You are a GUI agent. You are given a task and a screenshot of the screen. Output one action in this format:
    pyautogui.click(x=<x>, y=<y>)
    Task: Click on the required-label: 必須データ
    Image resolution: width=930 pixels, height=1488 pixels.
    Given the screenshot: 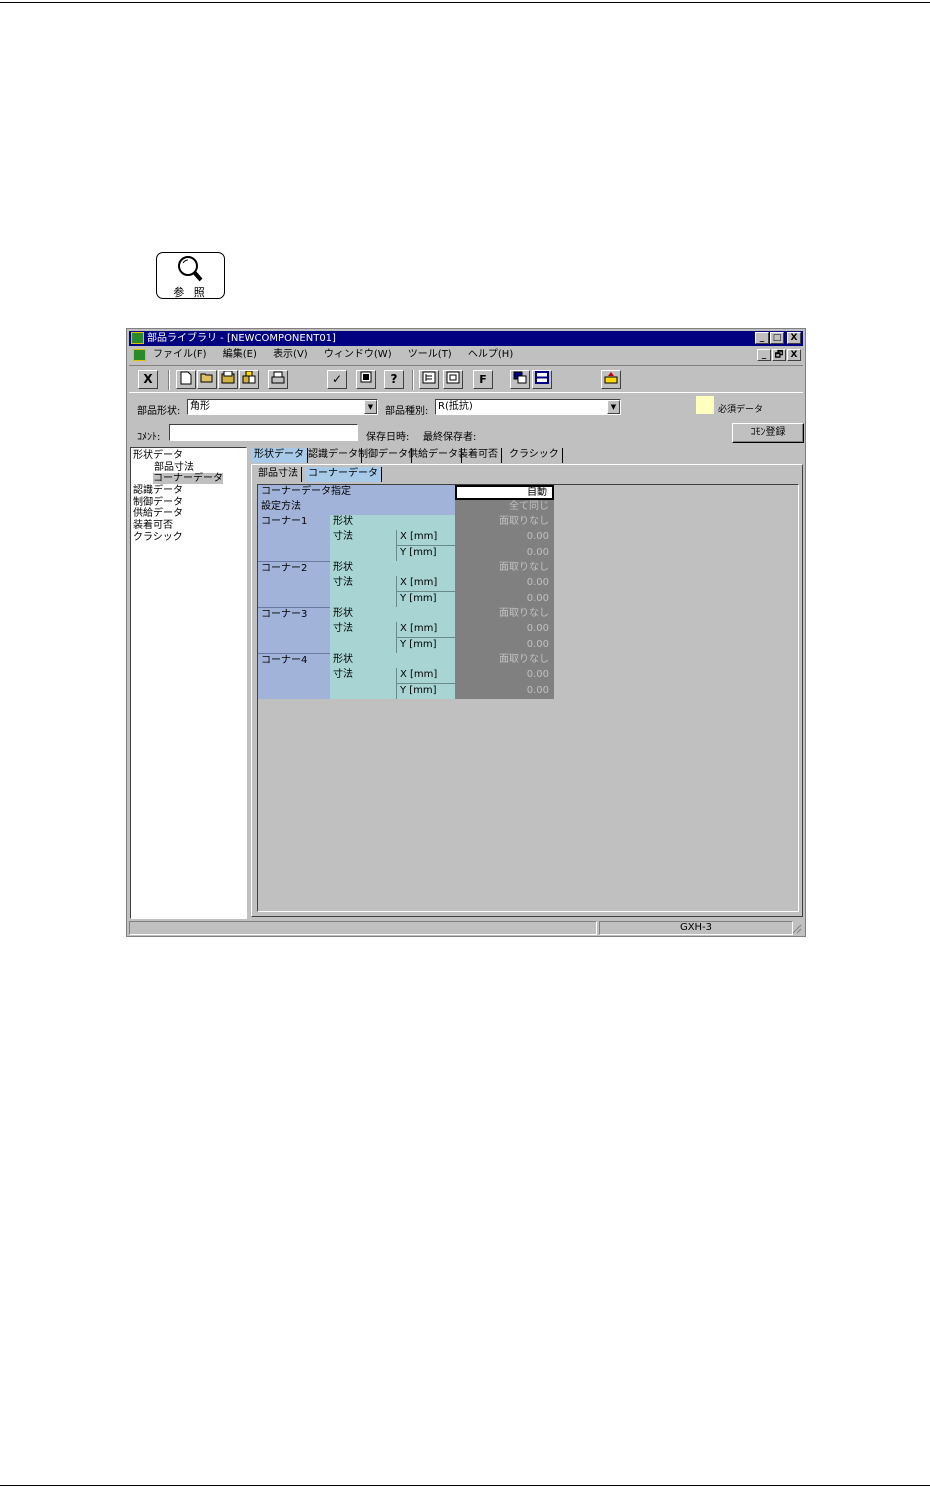 What is the action you would take?
    pyautogui.click(x=741, y=410)
    